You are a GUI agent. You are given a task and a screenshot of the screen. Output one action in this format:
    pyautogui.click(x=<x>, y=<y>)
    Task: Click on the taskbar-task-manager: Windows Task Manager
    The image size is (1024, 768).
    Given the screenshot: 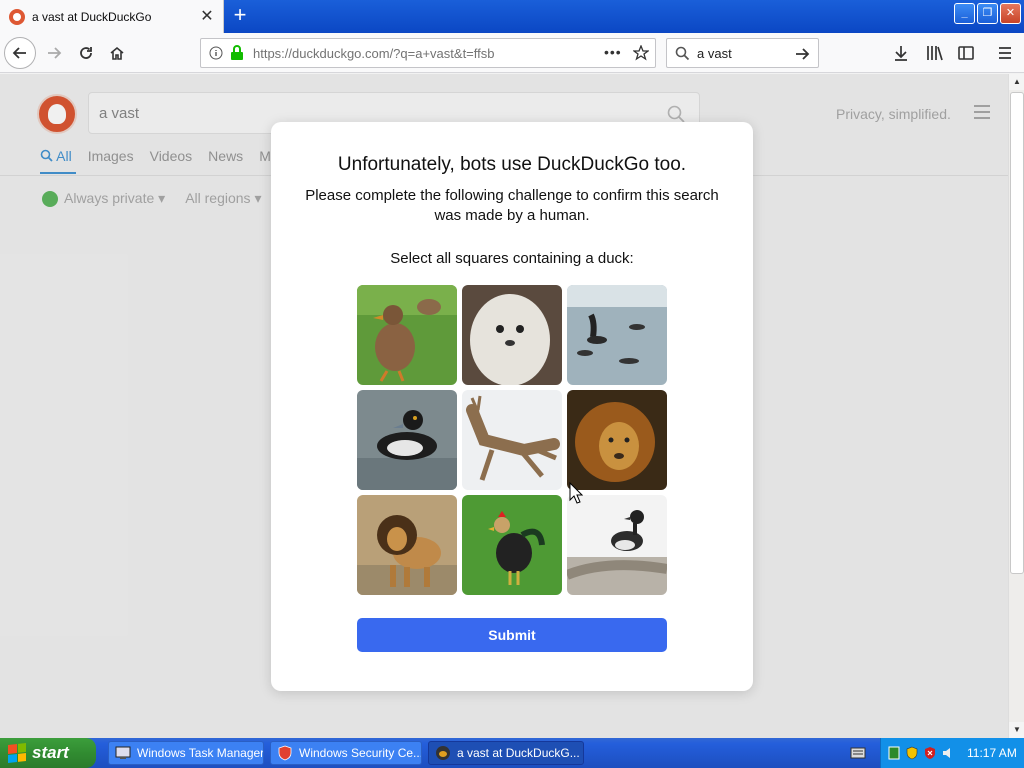 What is the action you would take?
    pyautogui.click(x=186, y=753)
    